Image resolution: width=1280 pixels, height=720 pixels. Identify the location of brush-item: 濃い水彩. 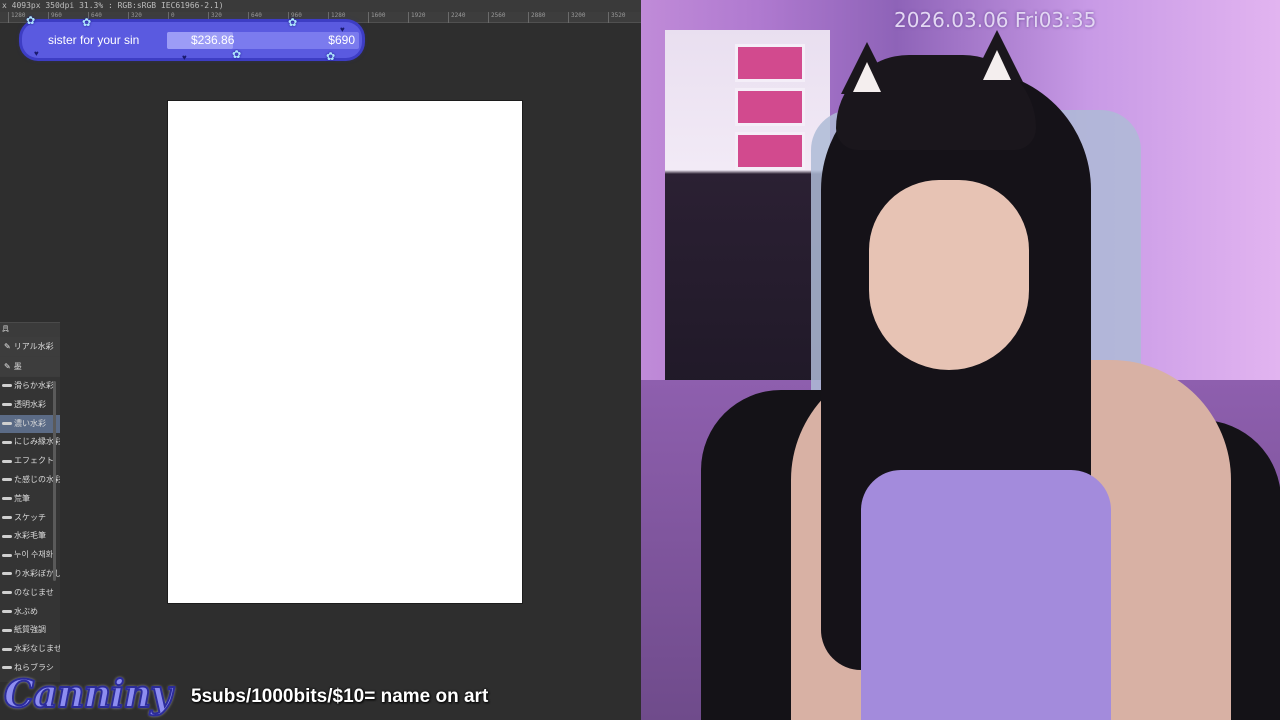
(30, 424).